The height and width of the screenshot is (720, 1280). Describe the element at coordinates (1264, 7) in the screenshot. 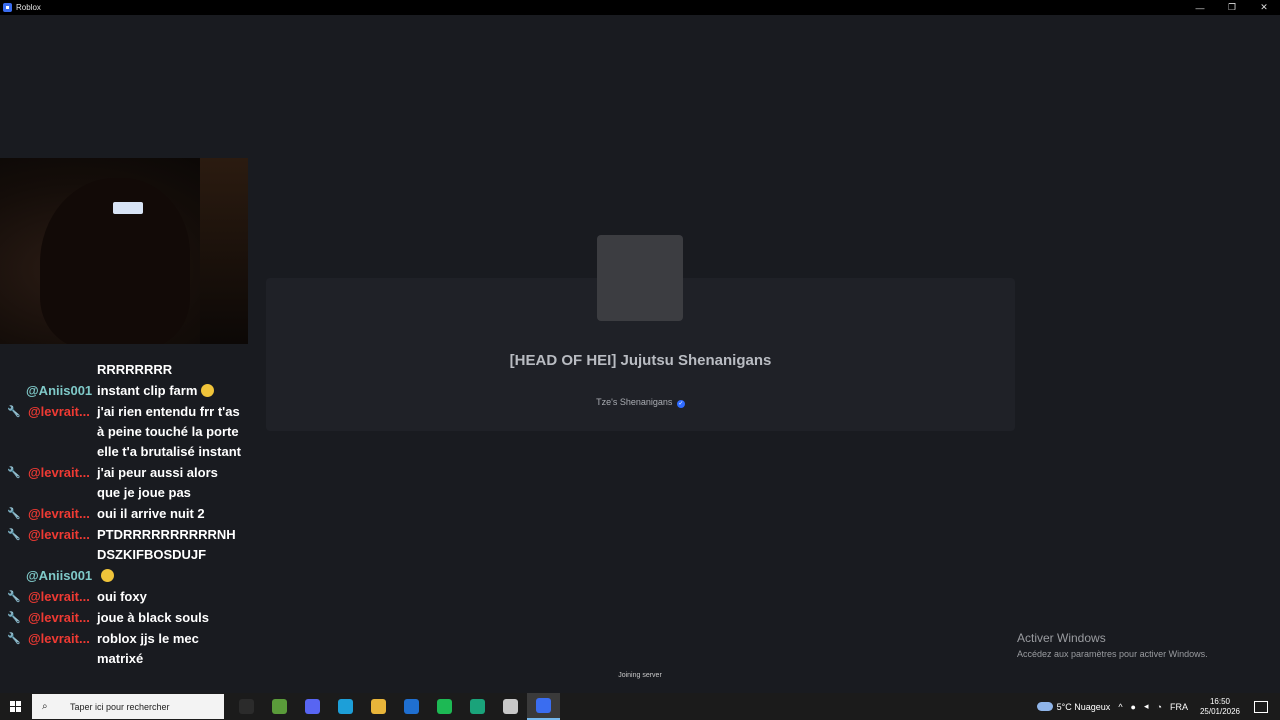

I see `close-button: ✕` at that location.